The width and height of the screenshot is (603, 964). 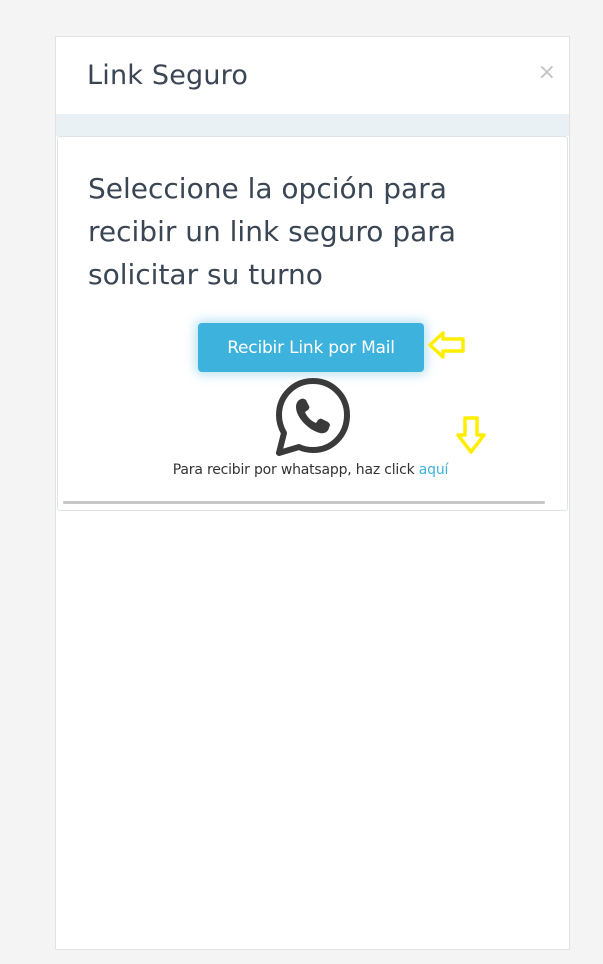 I want to click on arrow-left-icon, so click(x=446, y=345).